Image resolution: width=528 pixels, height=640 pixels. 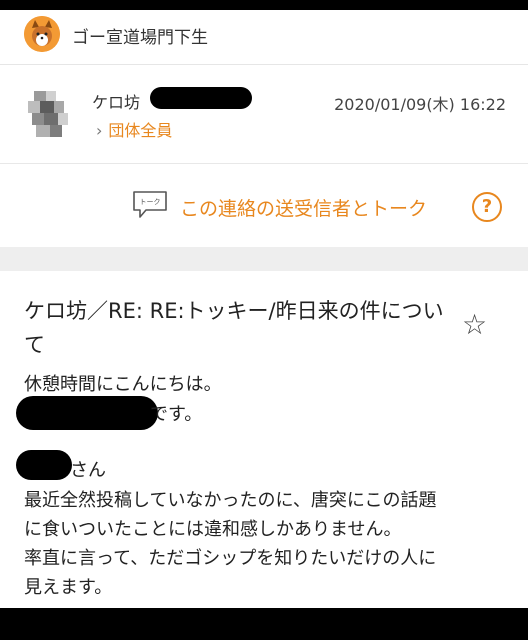 I want to click on talk-link: この連絡の送受信者とトーク, so click(x=303, y=207).